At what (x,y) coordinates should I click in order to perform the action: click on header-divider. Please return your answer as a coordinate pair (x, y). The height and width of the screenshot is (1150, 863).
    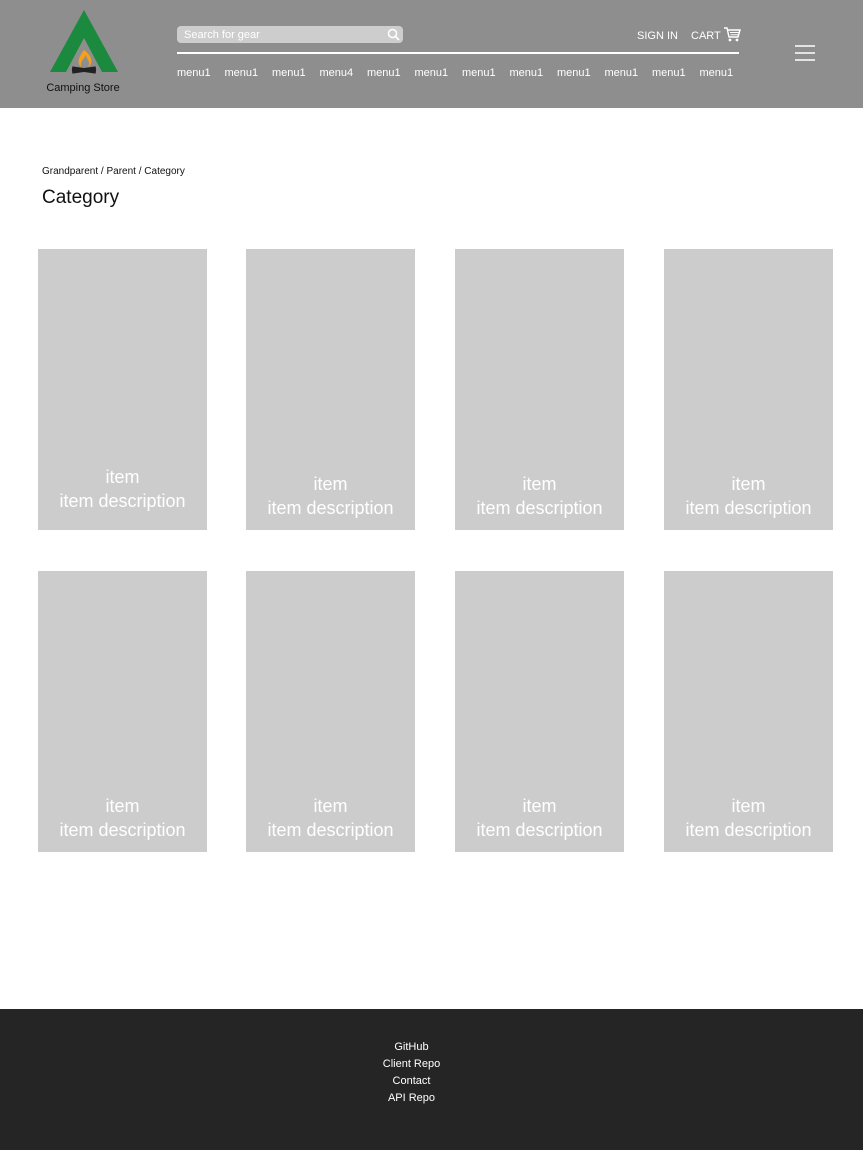
    Looking at the image, I should click on (458, 53).